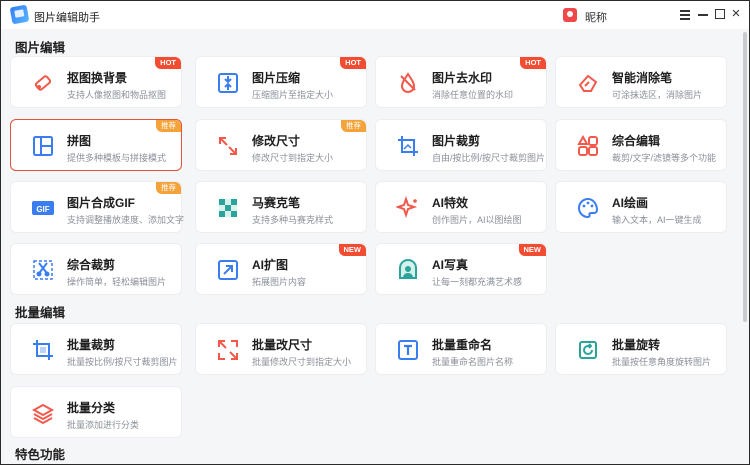 This screenshot has height=465, width=750. I want to click on section-title: 批量编辑, so click(40, 313).